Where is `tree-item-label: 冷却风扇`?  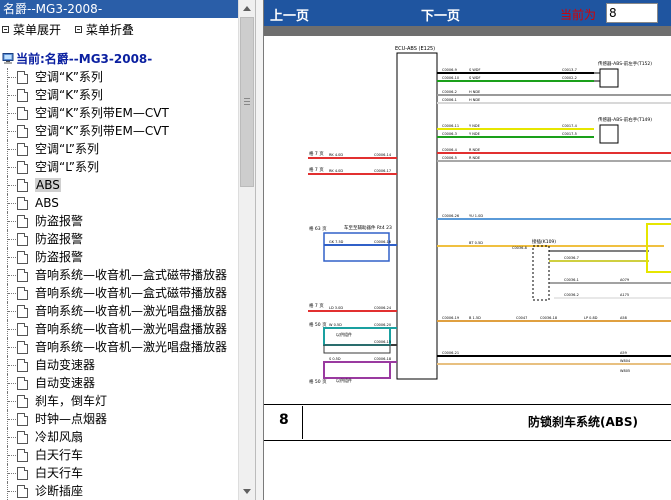
tree-item-label: 冷却风扇 is located at coordinates (59, 437).